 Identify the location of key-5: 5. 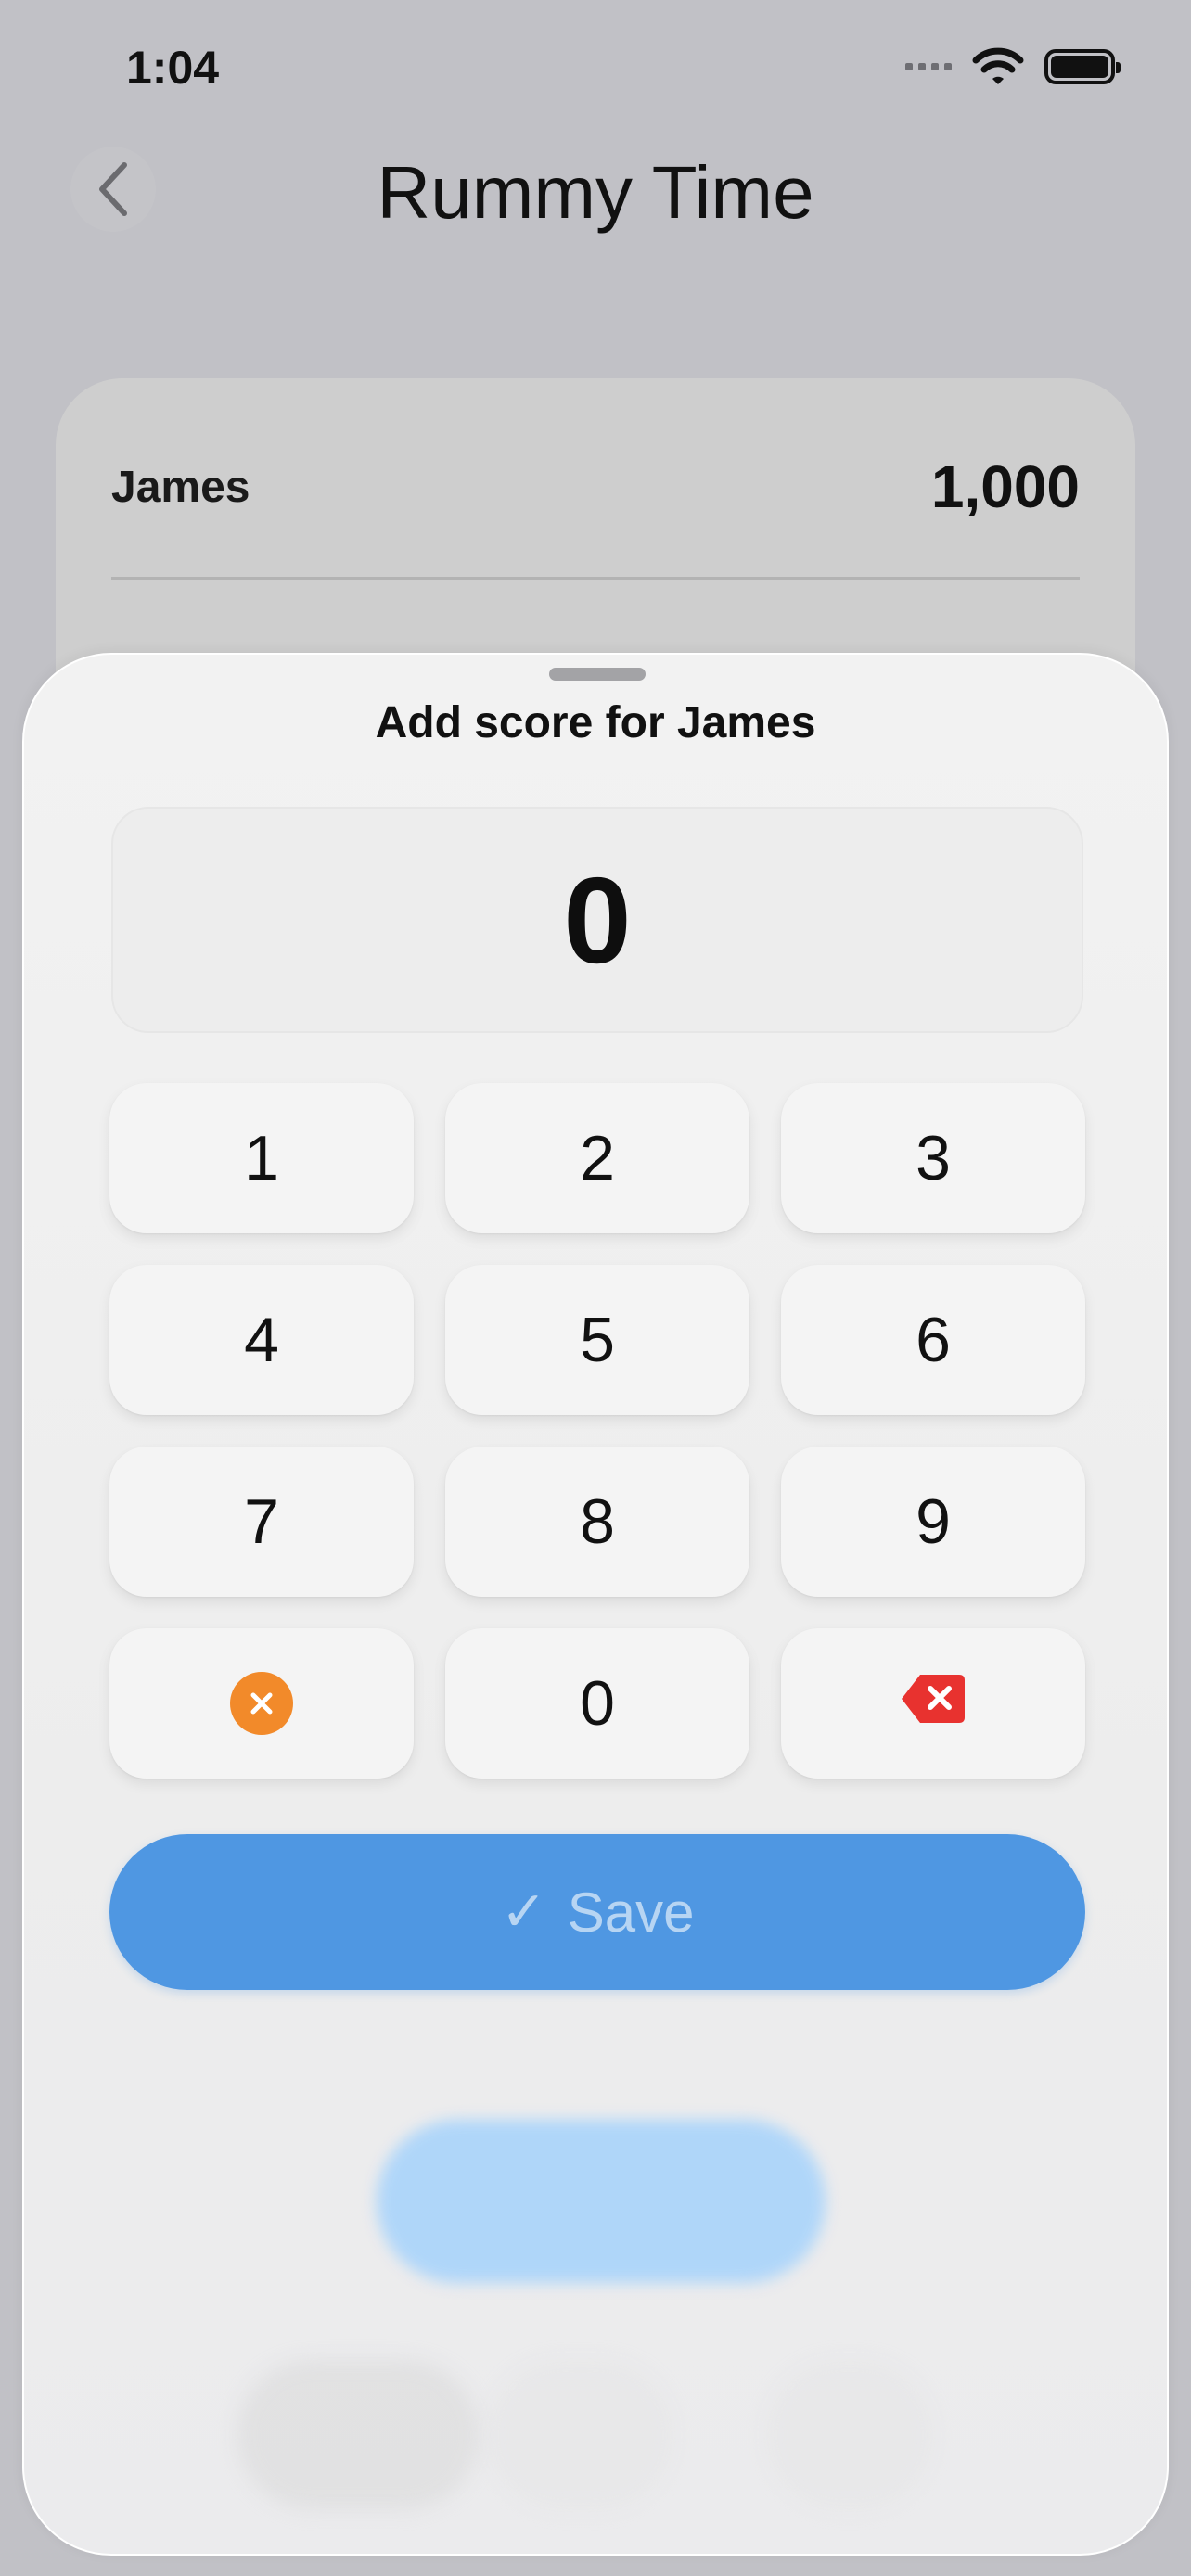
(597, 1340).